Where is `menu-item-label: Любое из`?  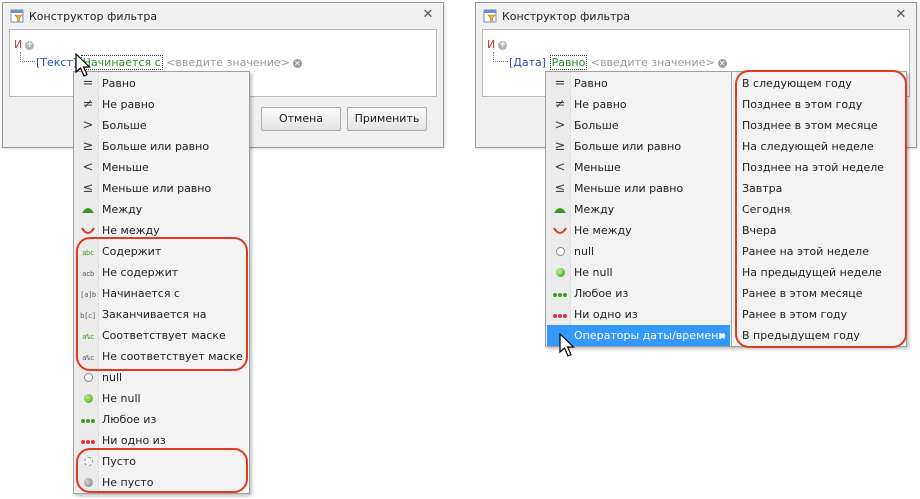
menu-item-label: Любое из is located at coordinates (129, 419).